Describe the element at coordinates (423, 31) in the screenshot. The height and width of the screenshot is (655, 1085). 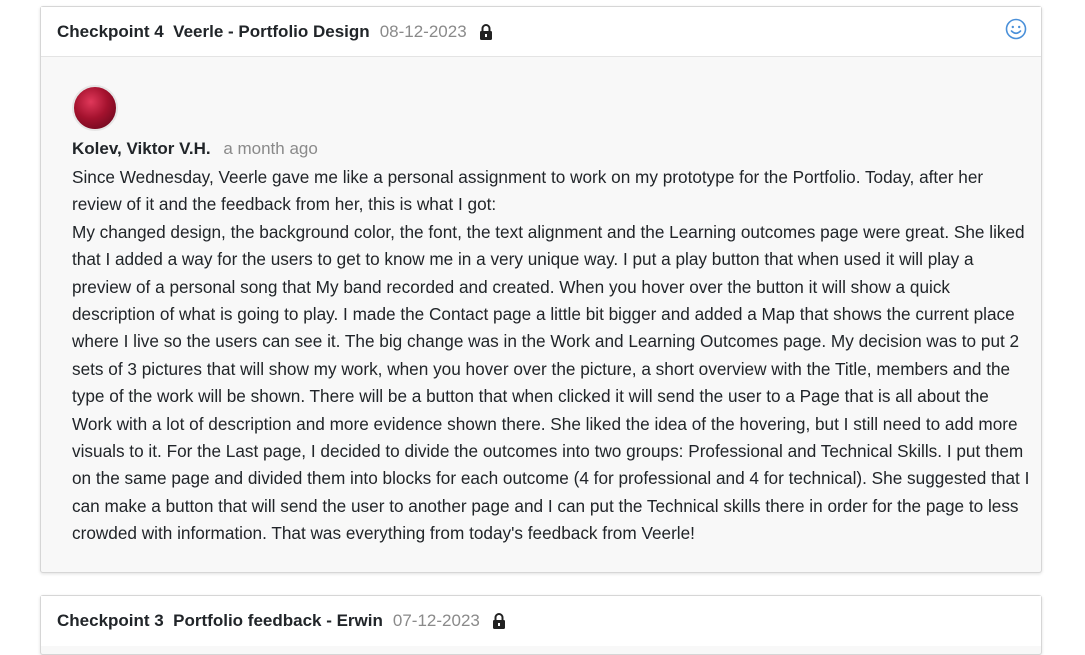
I see `checkpoint-date: 08-12-2023` at that location.